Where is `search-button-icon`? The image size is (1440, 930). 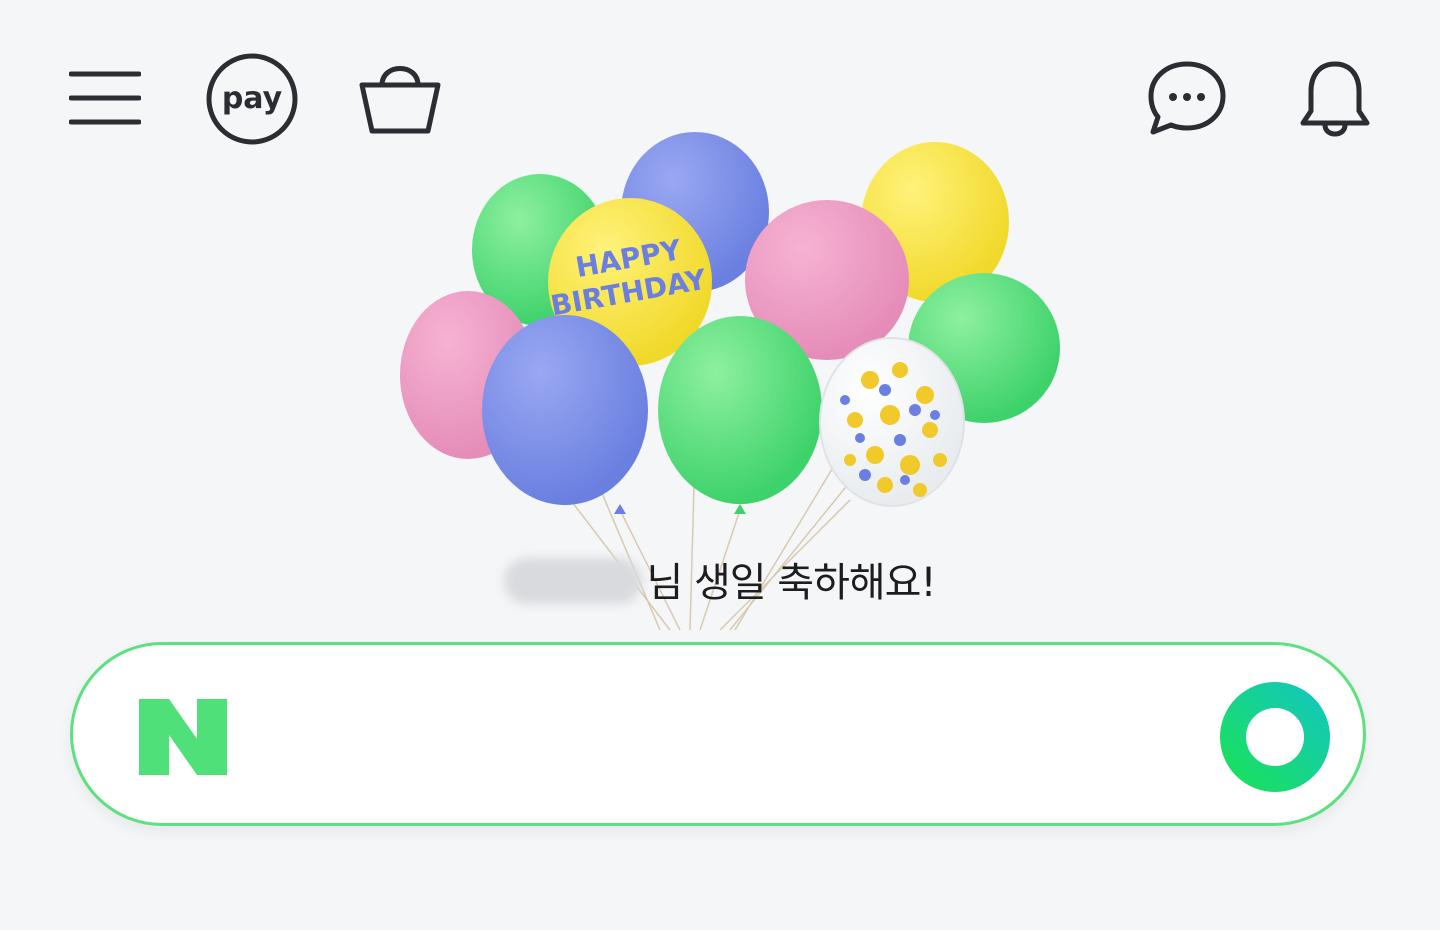 search-button-icon is located at coordinates (1275, 737).